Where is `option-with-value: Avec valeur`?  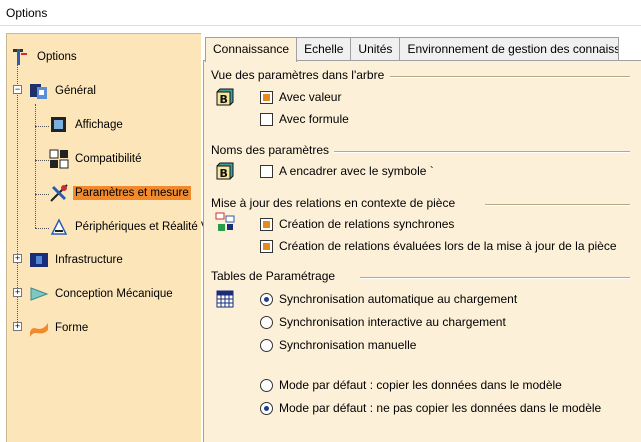
option-with-value: Avec valeur is located at coordinates (300, 97).